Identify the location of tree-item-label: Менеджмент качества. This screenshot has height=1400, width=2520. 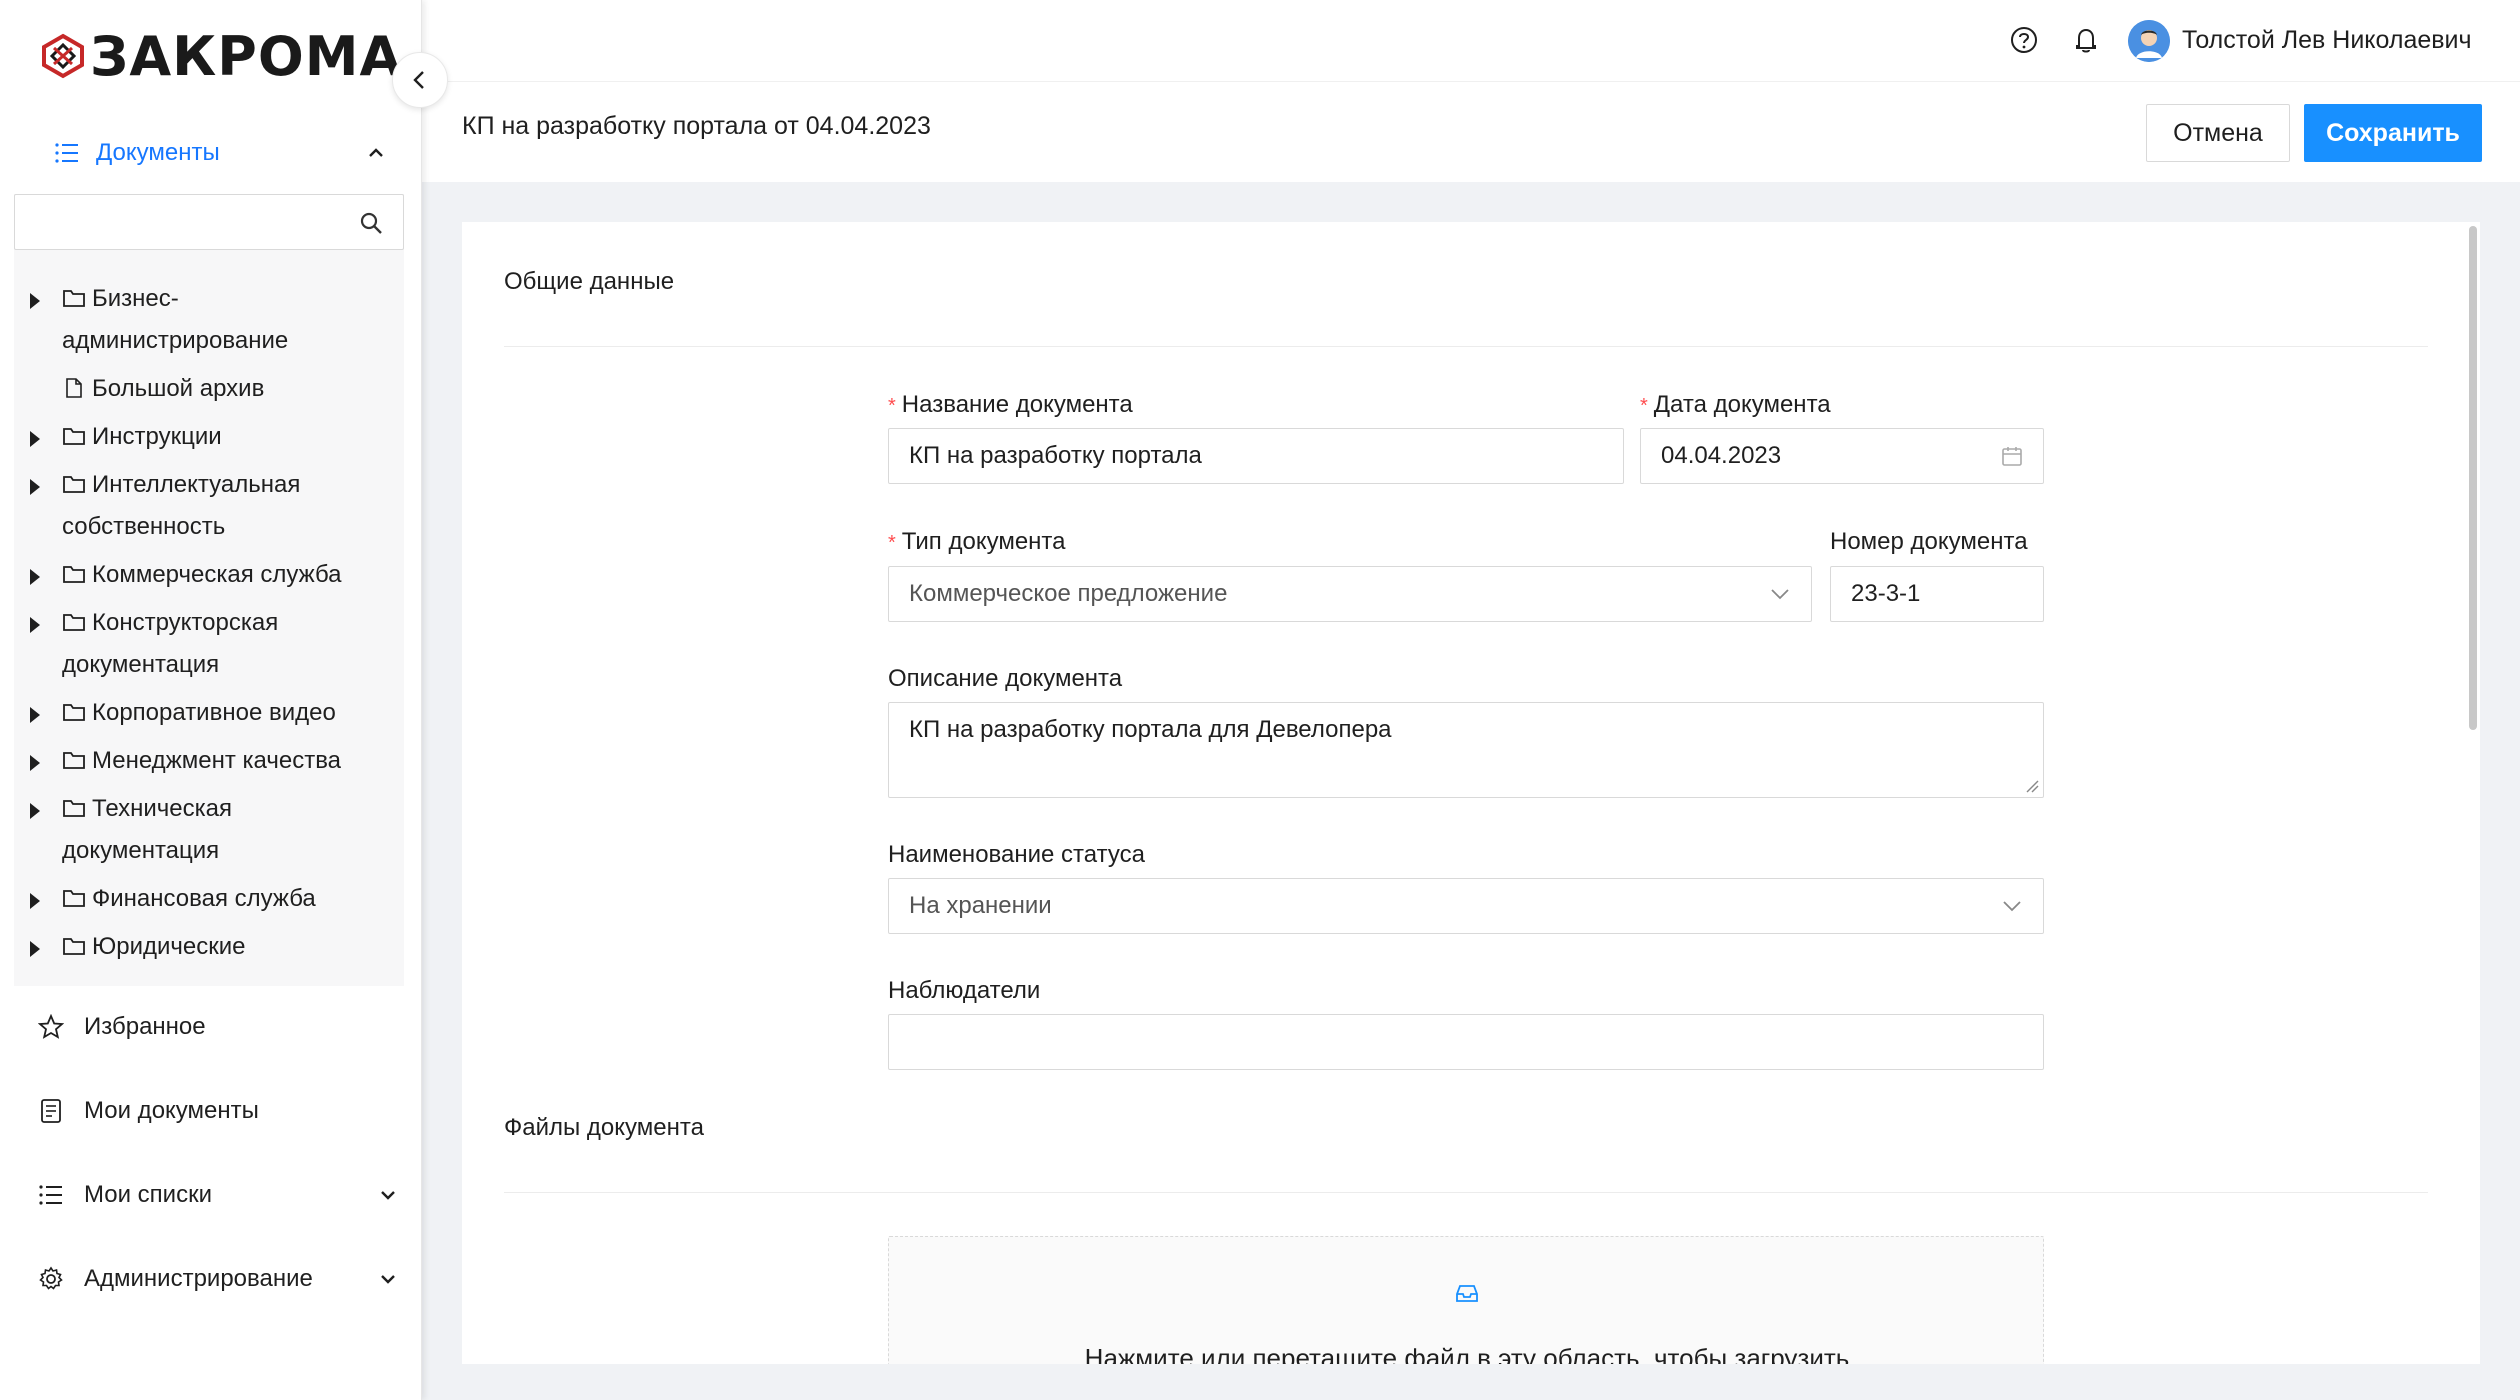
(217, 760).